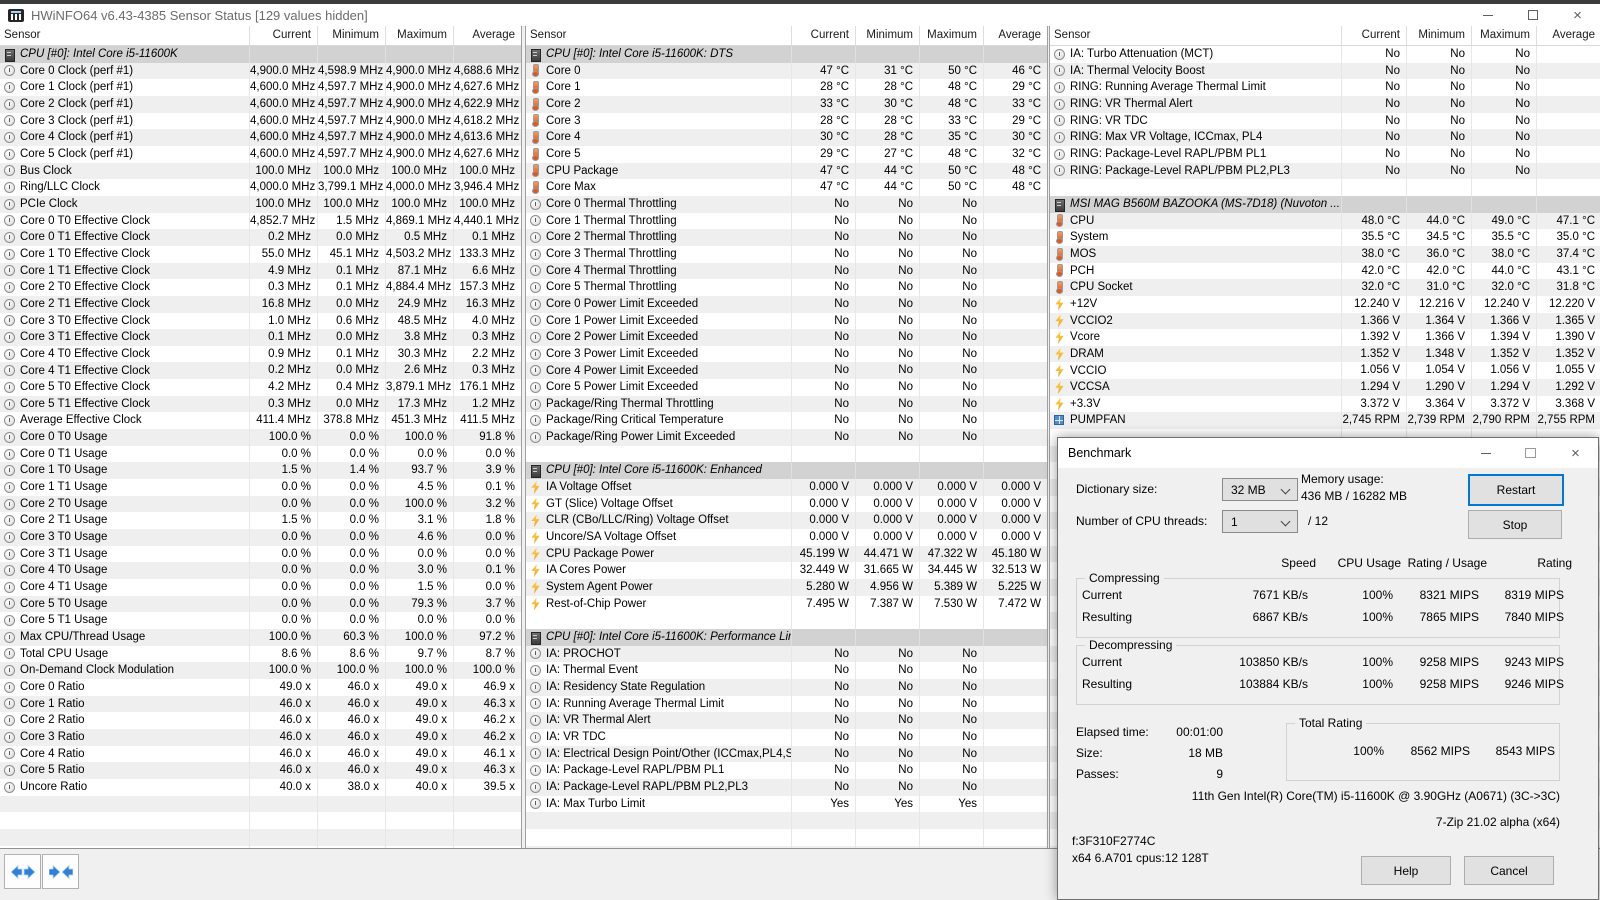 The width and height of the screenshot is (1600, 900). What do you see at coordinates (786, 687) in the screenshot?
I see `sensor-row: IA: Residency State Regulation No No No` at bounding box center [786, 687].